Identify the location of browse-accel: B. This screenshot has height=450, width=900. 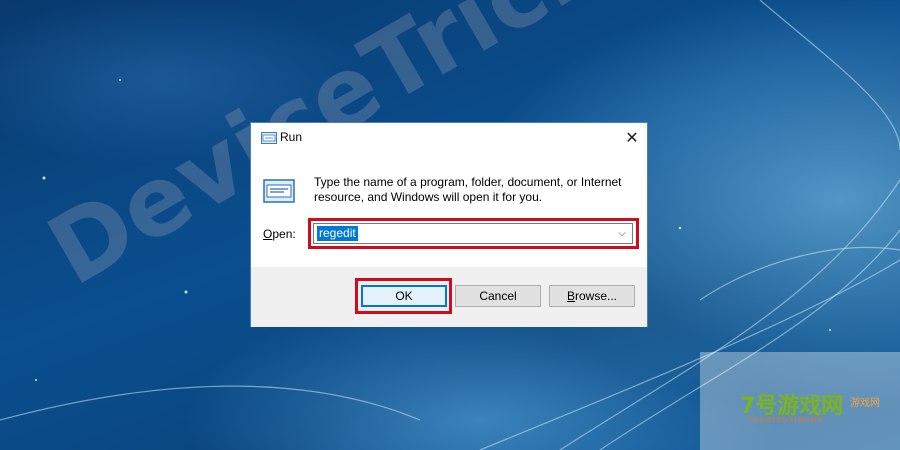
(570, 296).